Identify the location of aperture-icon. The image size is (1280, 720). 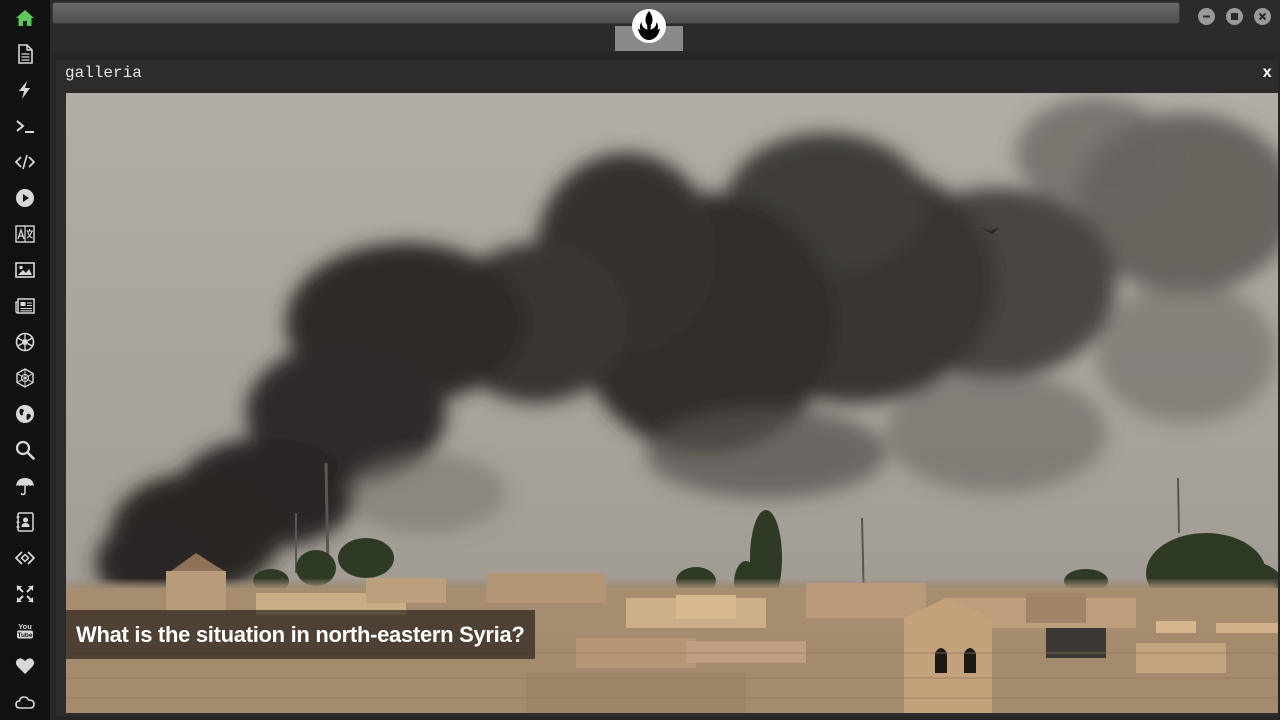
(25, 342).